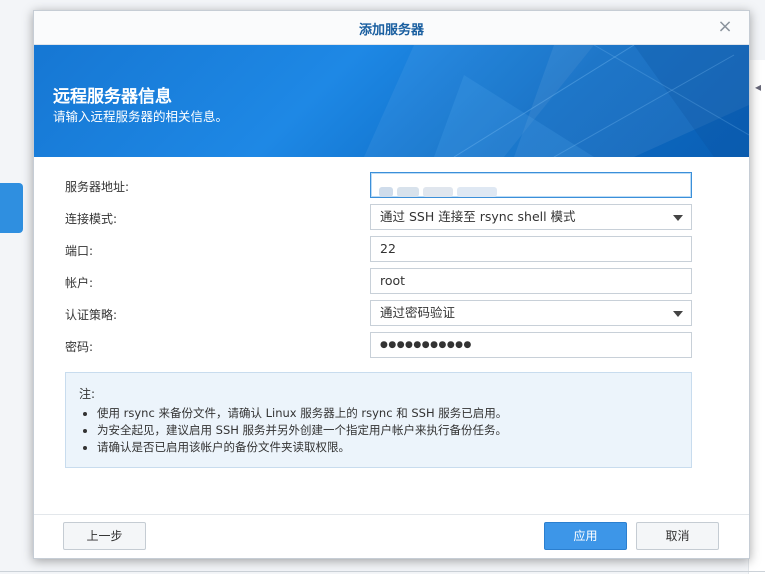 The image size is (765, 574). What do you see at coordinates (112, 97) in the screenshot?
I see `banner-title: 远程服务器信息` at bounding box center [112, 97].